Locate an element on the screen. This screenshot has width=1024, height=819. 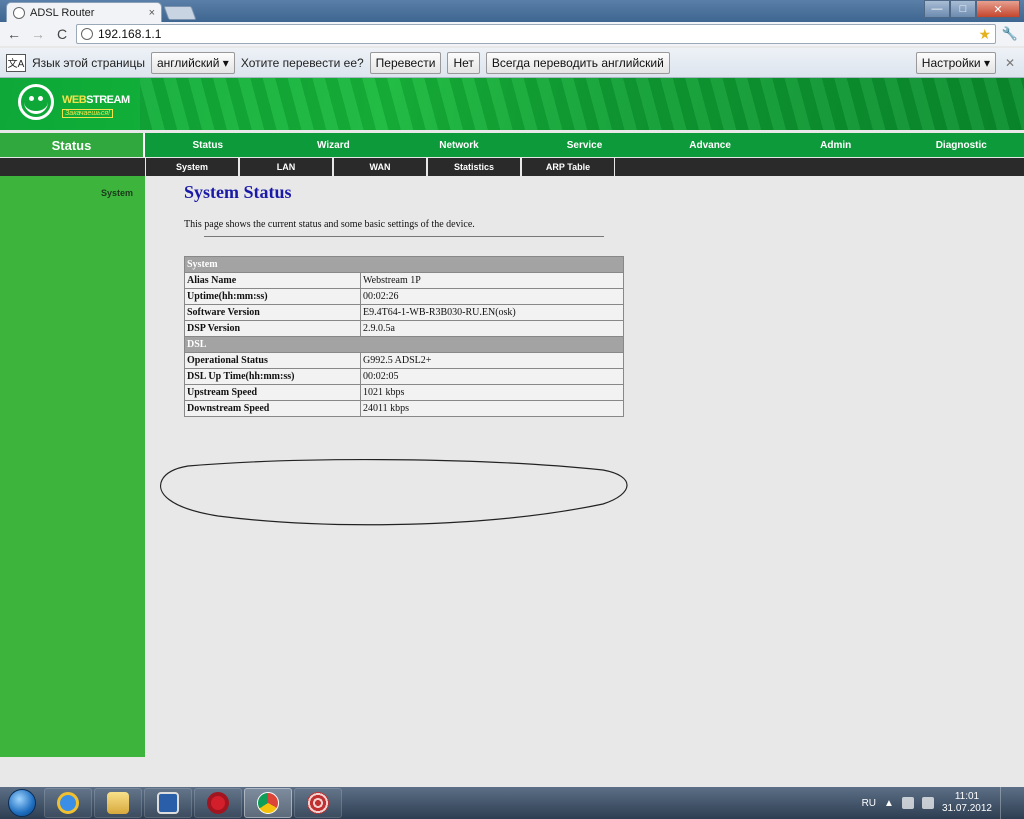
bookmark-star-icon: ★ is located at coordinates (984, 34).